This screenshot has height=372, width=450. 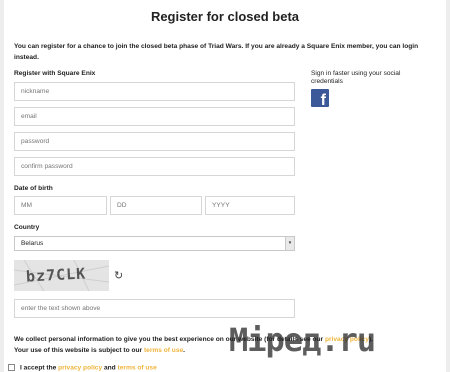 I want to click on dob-label: Date of birth, so click(x=33, y=188).